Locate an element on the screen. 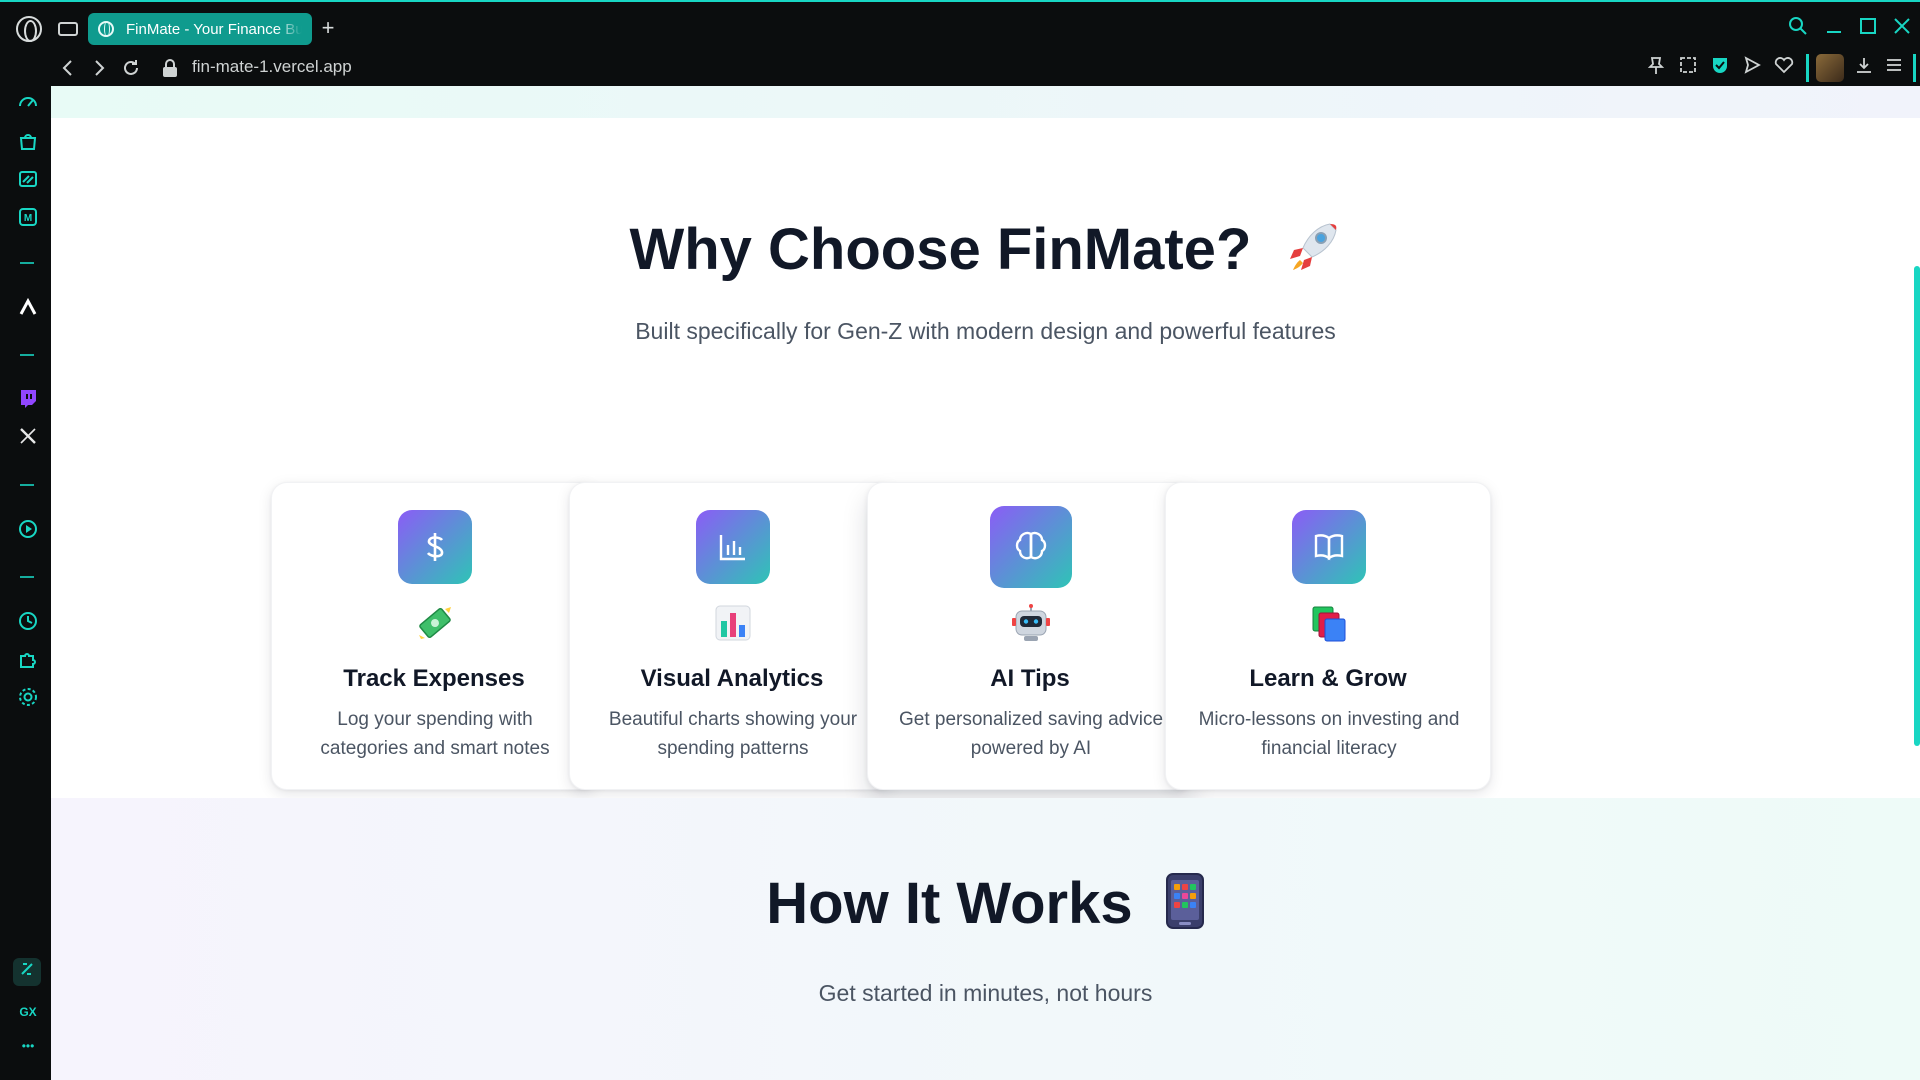 The width and height of the screenshot is (1920, 1080). pin-icon is located at coordinates (1656, 68).